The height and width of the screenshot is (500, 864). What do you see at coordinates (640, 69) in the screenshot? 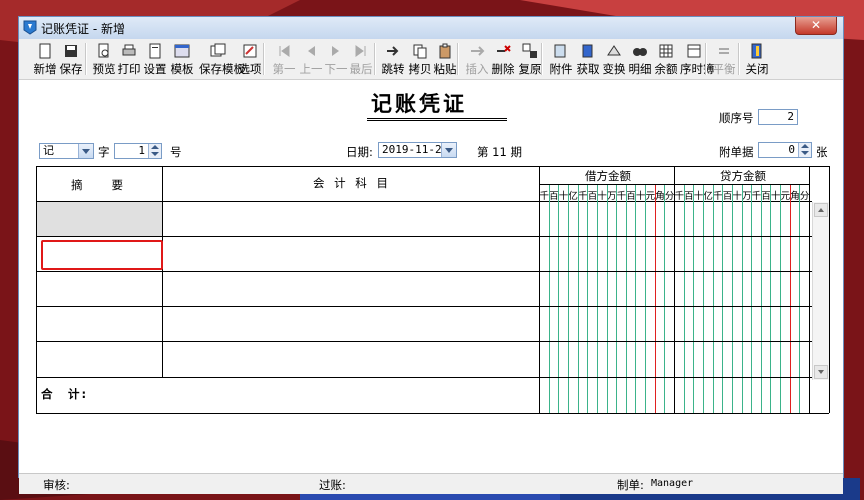
I see `toolbar-button-label: 明细` at bounding box center [640, 69].